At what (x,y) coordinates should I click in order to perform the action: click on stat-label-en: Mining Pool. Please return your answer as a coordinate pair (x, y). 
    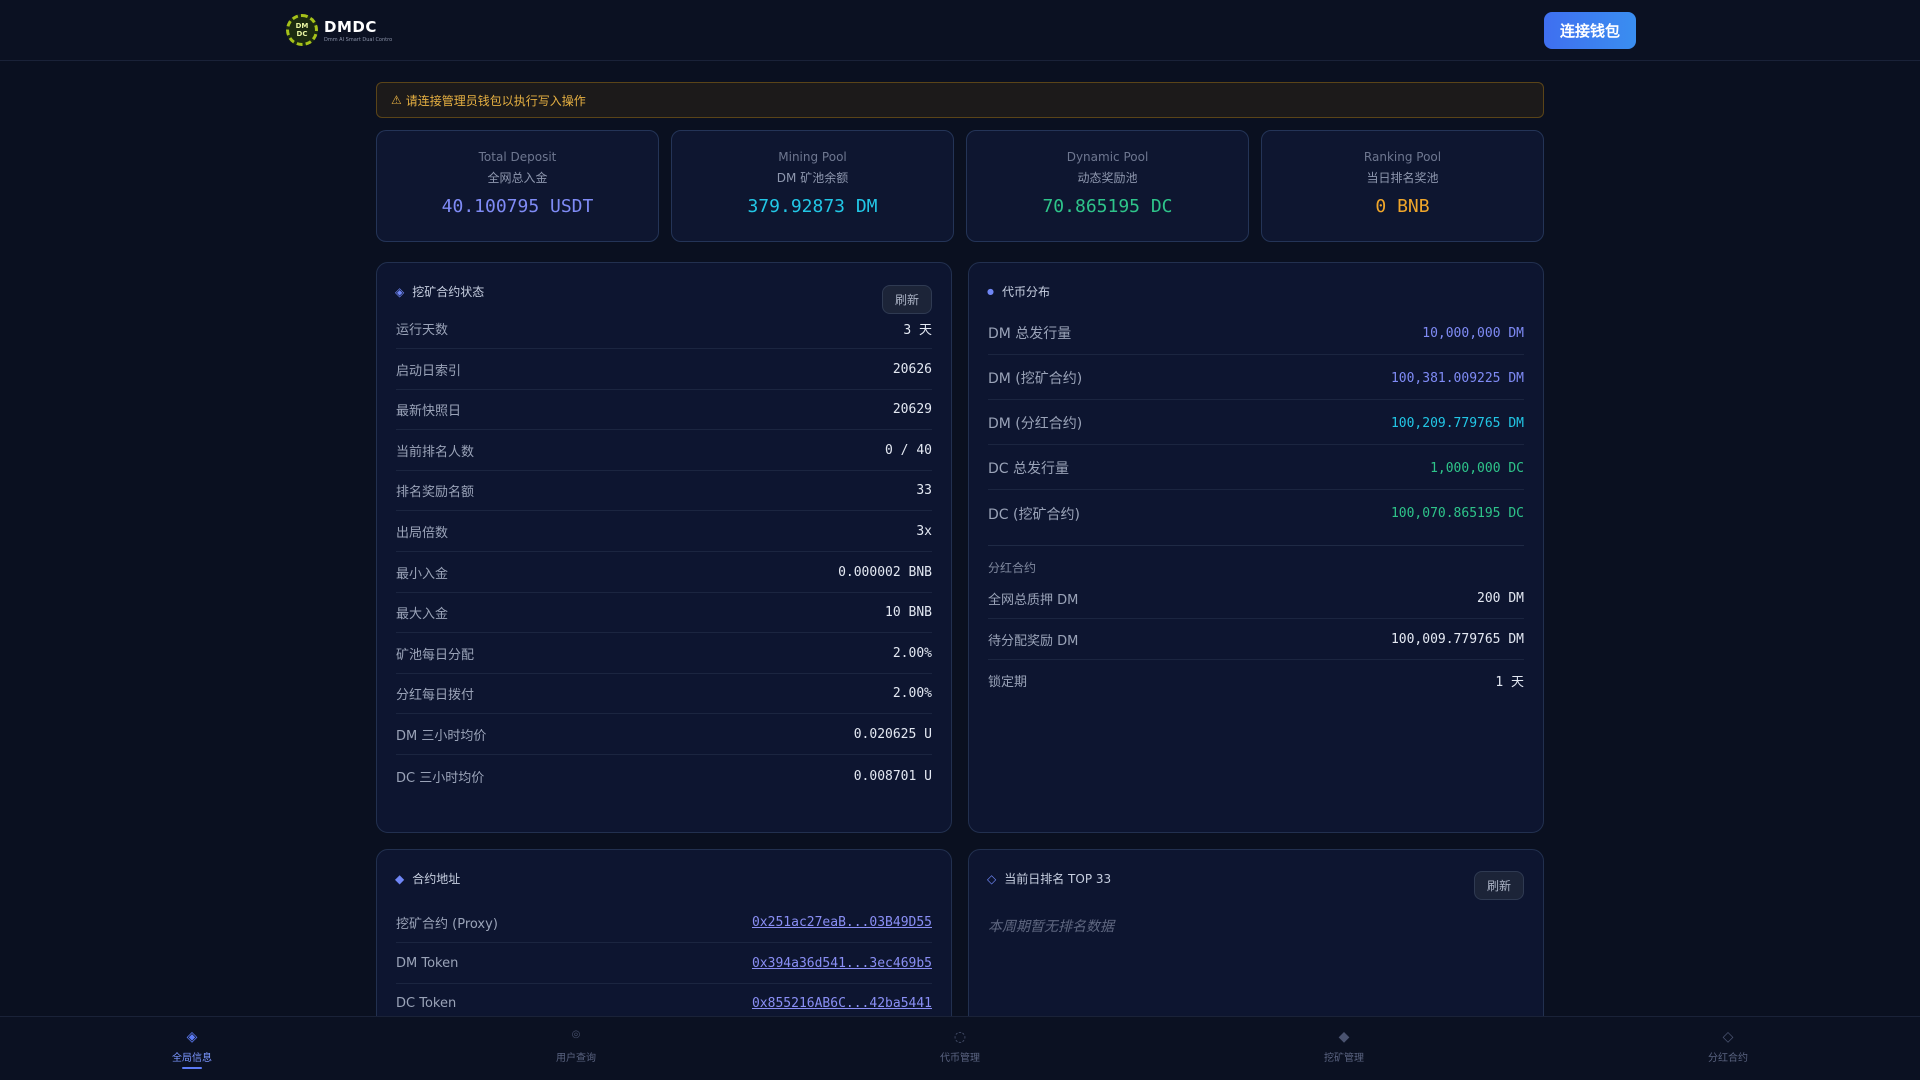
    Looking at the image, I should click on (812, 157).